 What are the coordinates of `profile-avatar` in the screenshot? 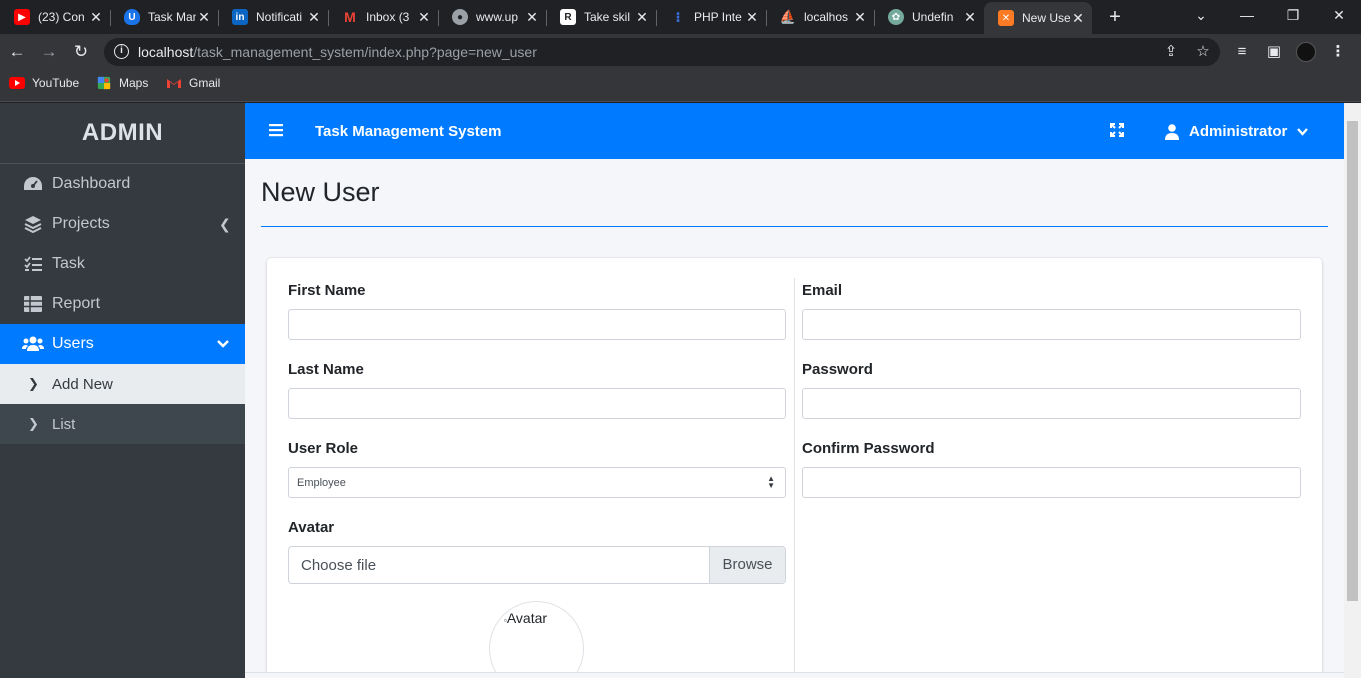 It's located at (1306, 52).